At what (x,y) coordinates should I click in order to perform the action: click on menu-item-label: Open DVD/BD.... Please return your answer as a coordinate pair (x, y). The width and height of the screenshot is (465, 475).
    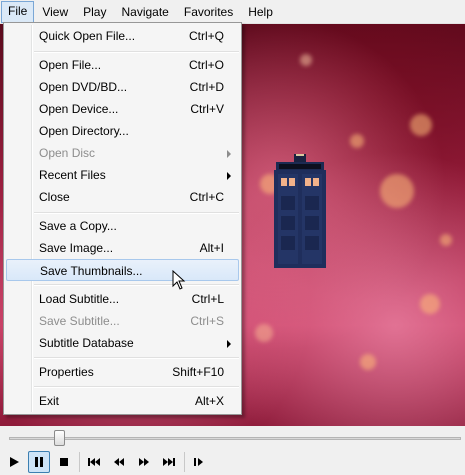
    Looking at the image, I should click on (83, 87).